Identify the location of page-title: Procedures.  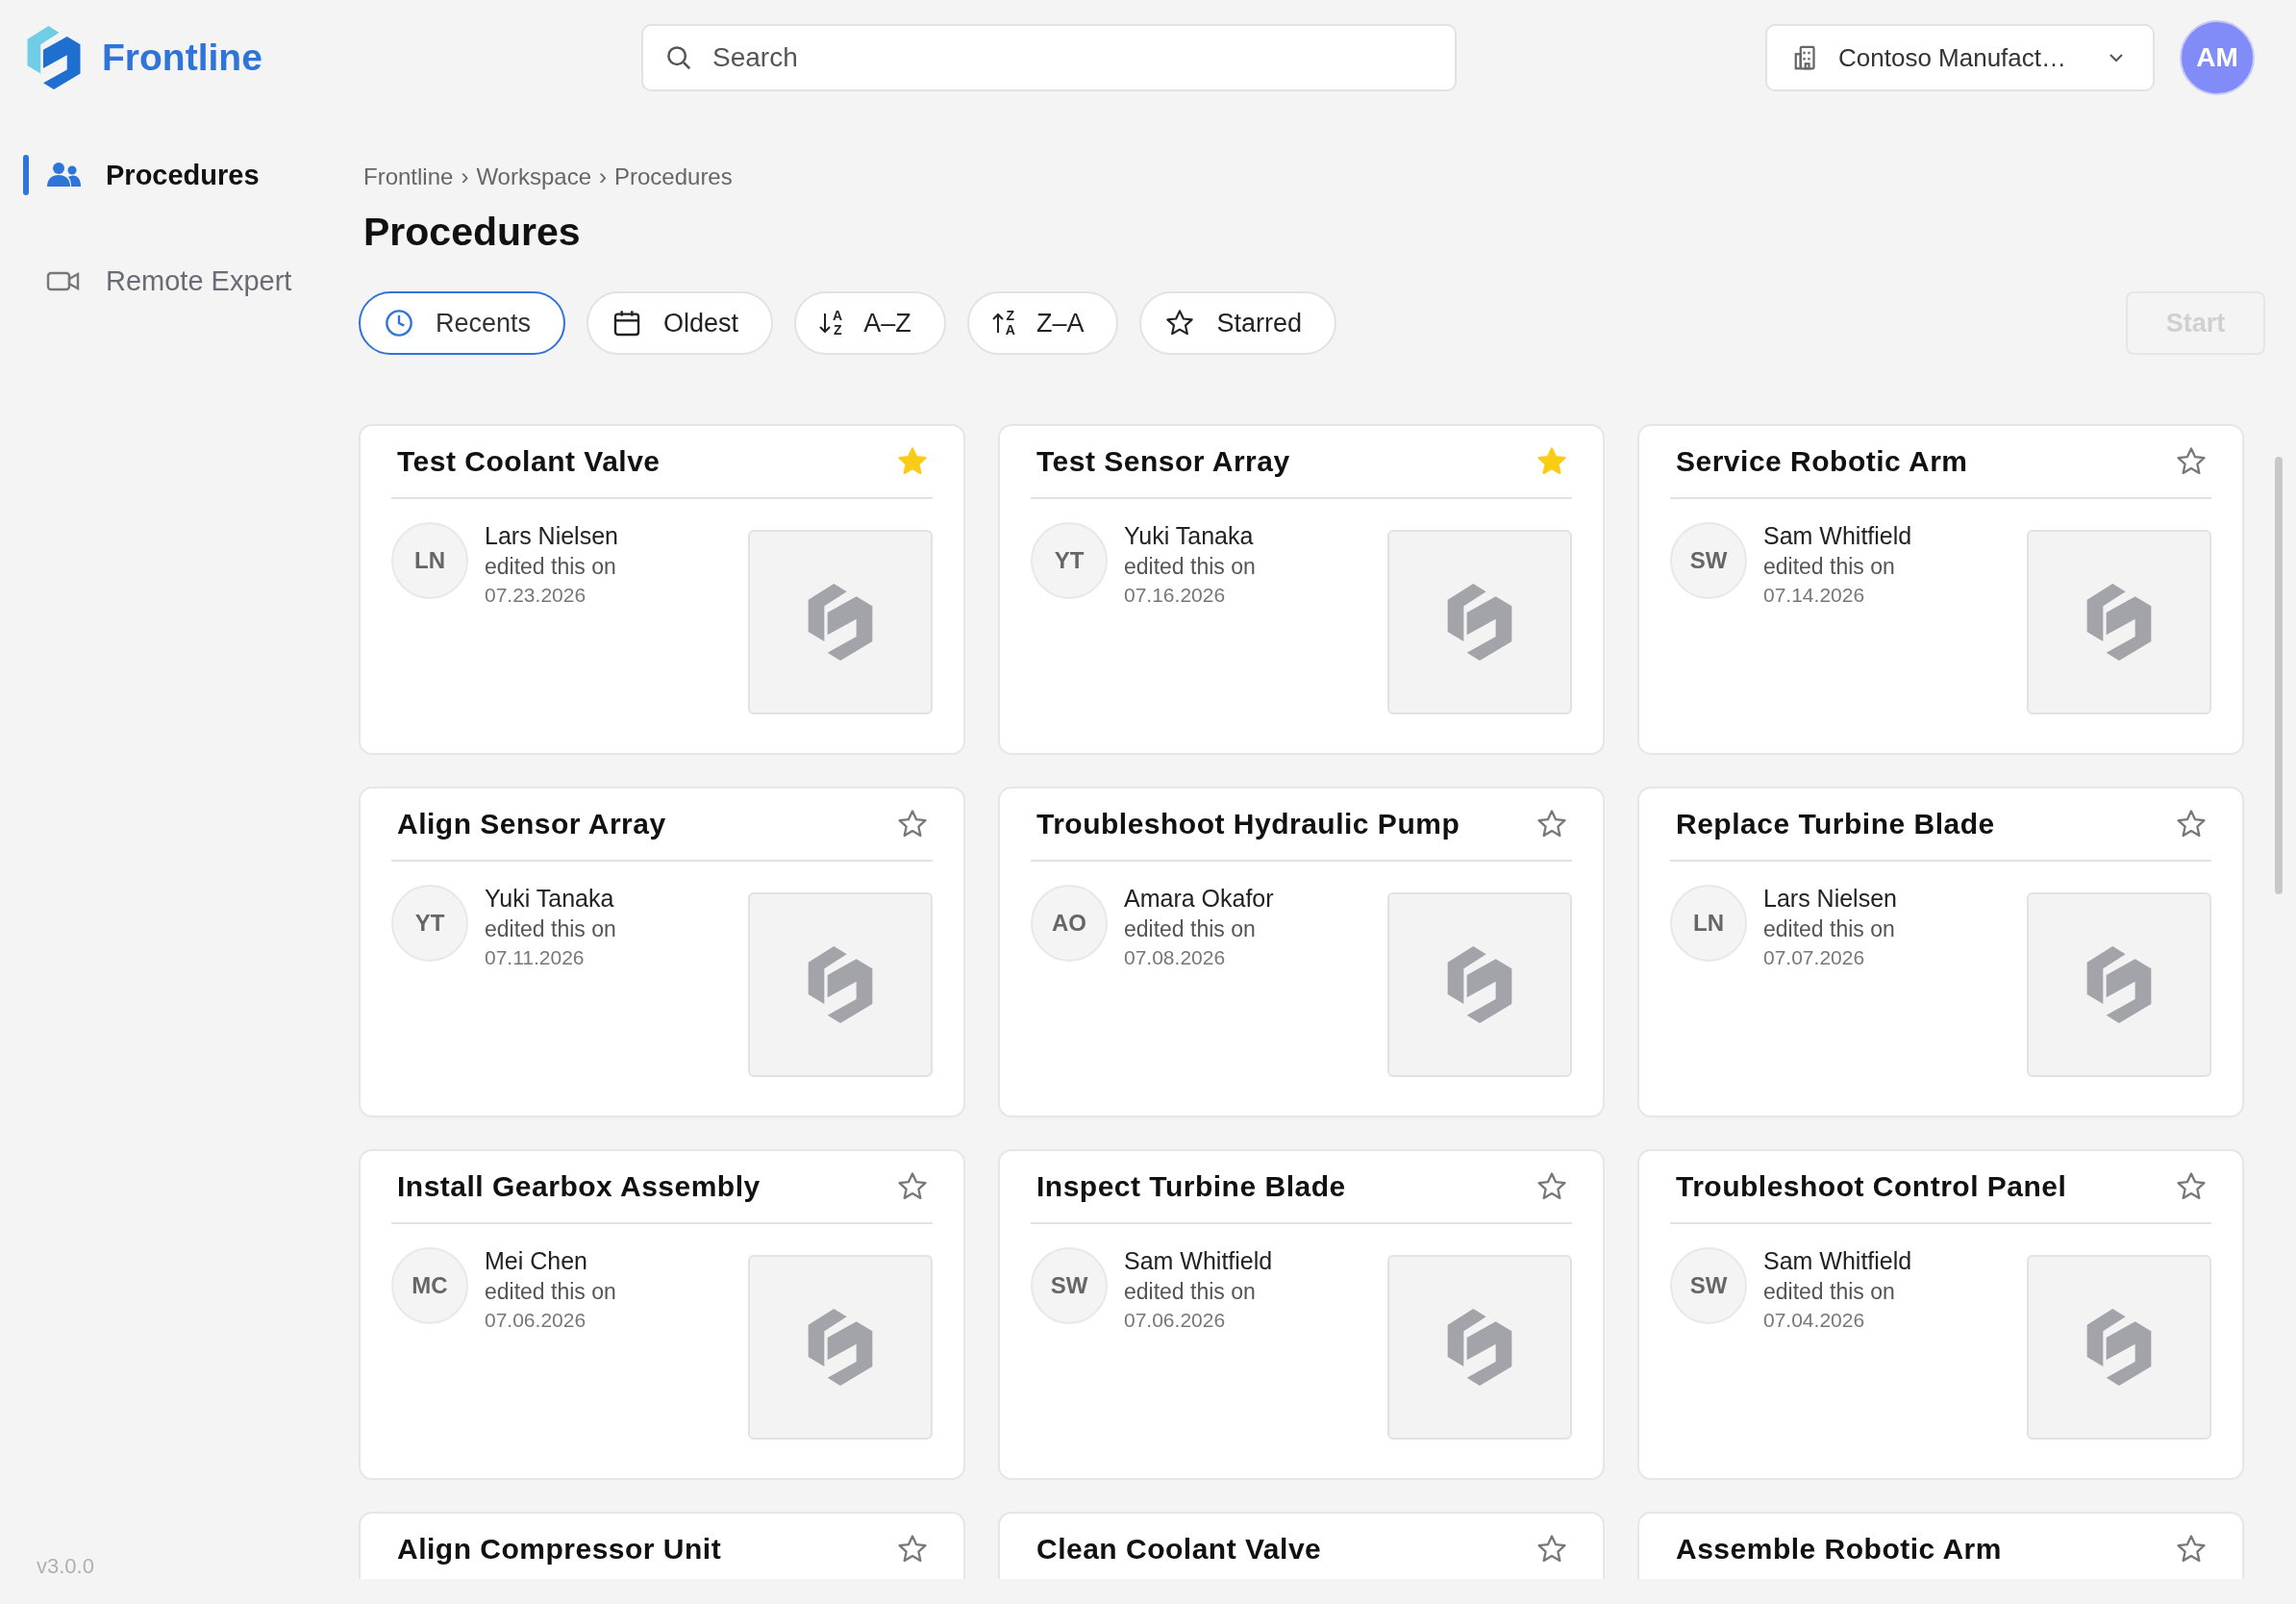
(472, 232).